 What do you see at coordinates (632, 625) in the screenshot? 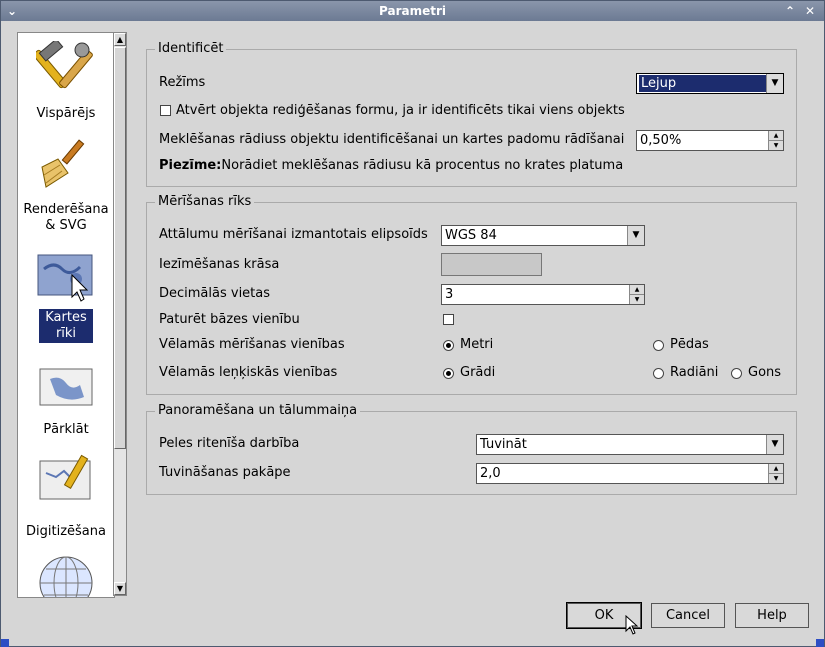
I see `mouse-cursor-icon` at bounding box center [632, 625].